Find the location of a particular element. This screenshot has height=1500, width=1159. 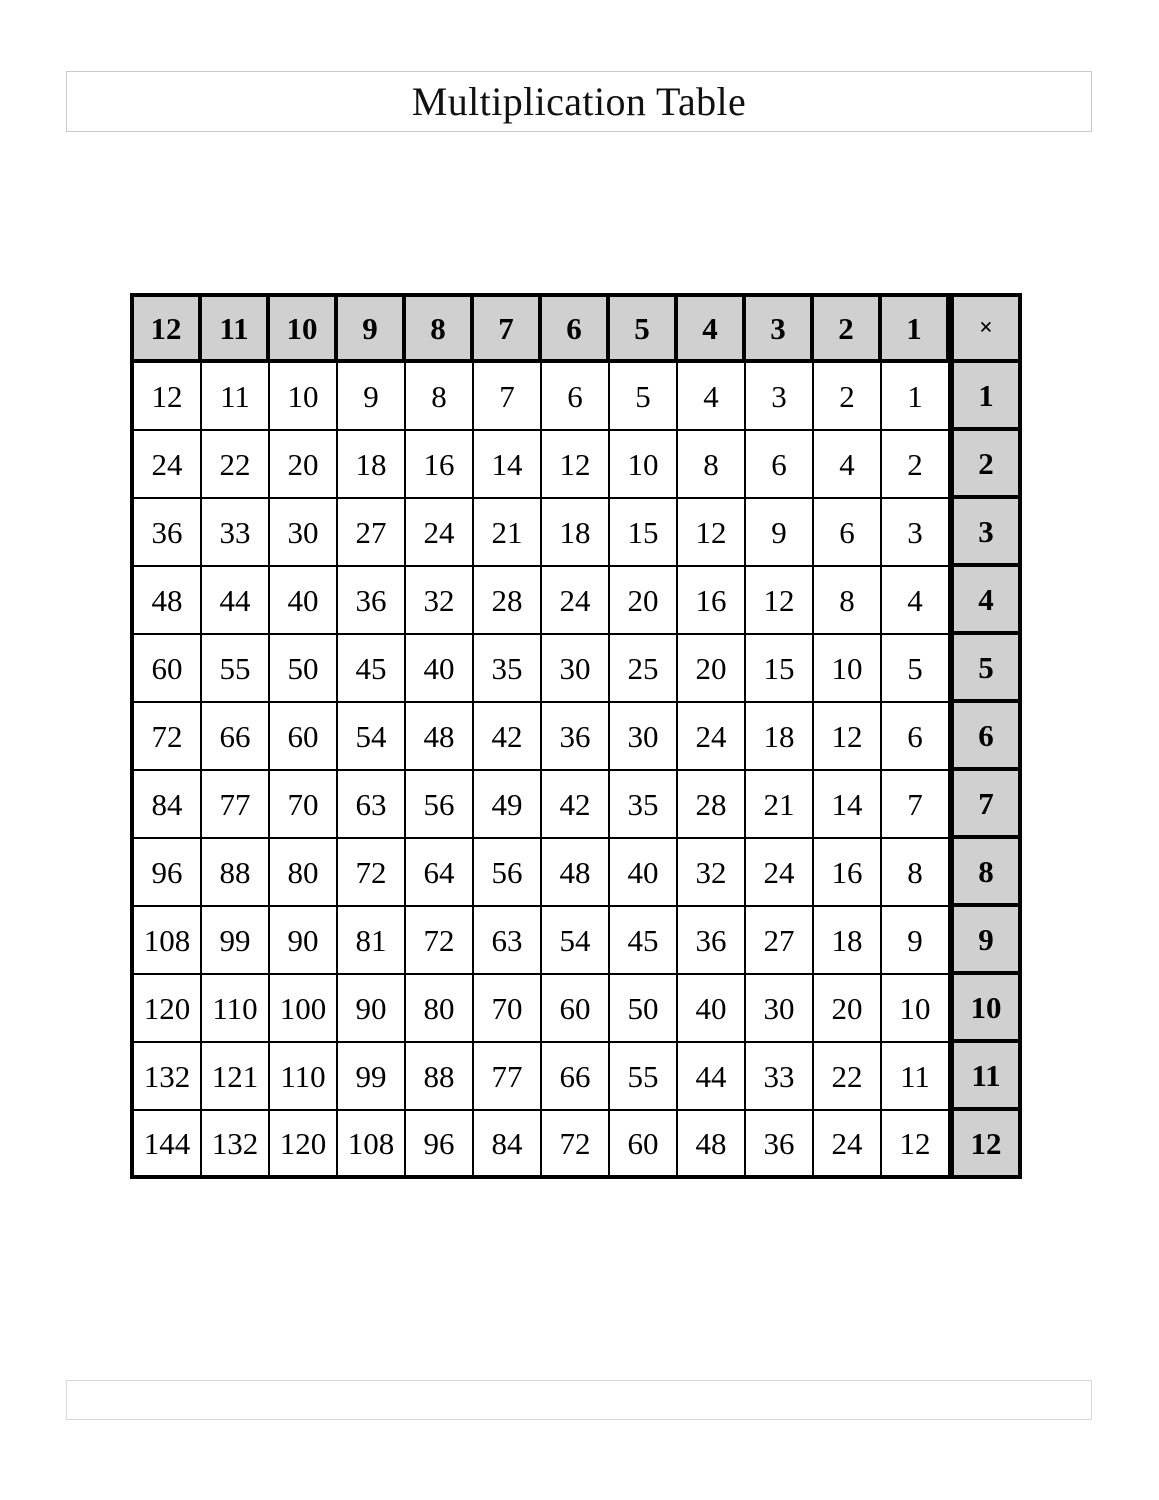

table-row: 96 88 80 72 64 56 48 40 32 24 16 8 8 is located at coordinates (578, 873).